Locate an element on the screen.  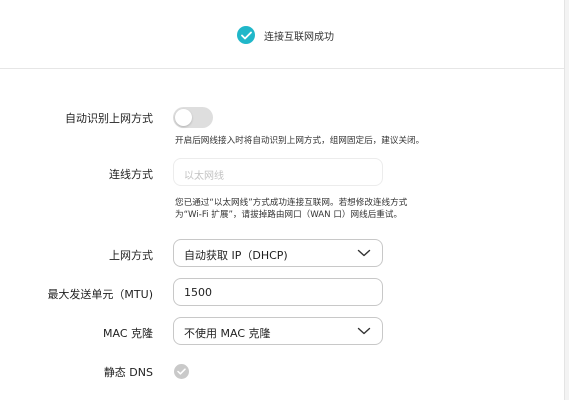
toggle-knob is located at coordinates (183, 117).